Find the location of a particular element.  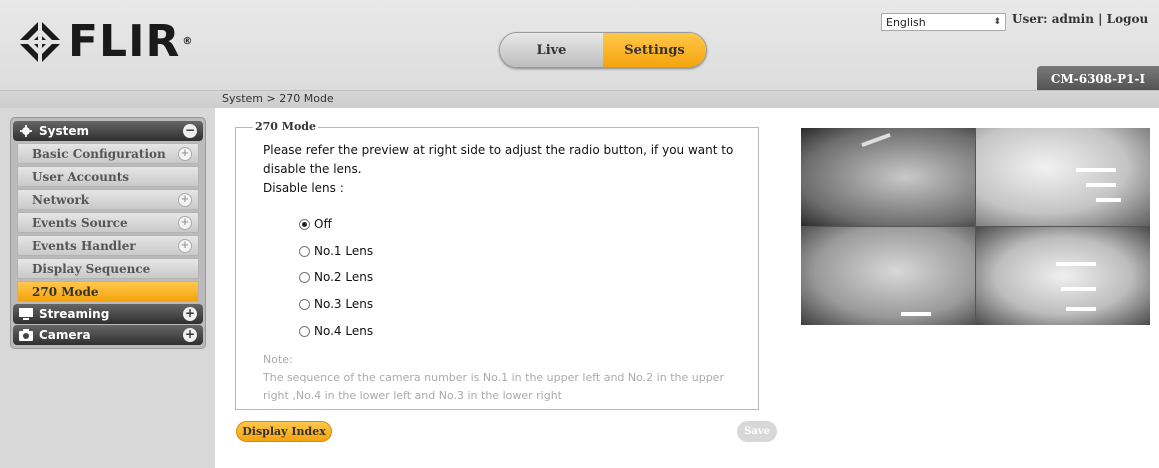

sidebar-group-streaming: Streaming + is located at coordinates (108, 314).